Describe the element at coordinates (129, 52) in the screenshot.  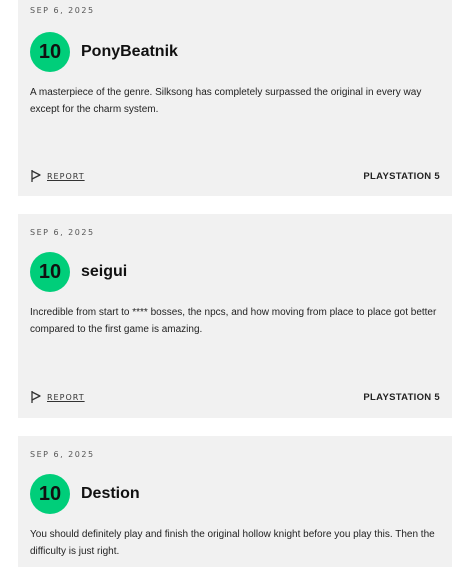
I see `reviewer-name: PonyBeatnik` at that location.